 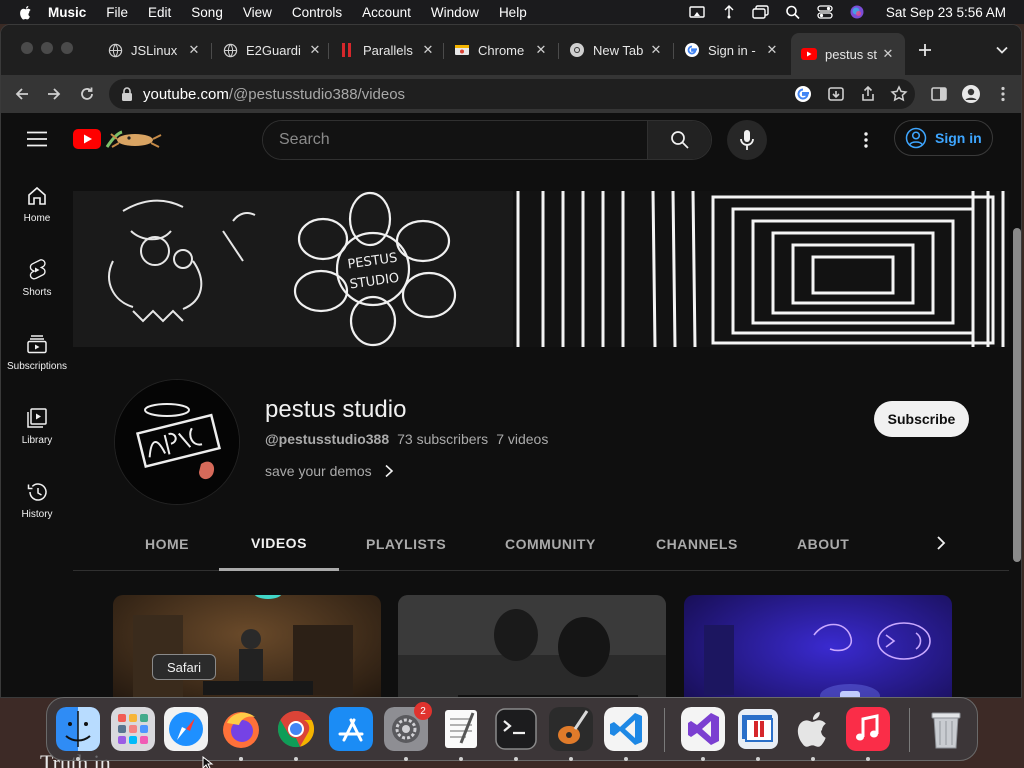 I want to click on window-close-button, so click(x=27, y=48).